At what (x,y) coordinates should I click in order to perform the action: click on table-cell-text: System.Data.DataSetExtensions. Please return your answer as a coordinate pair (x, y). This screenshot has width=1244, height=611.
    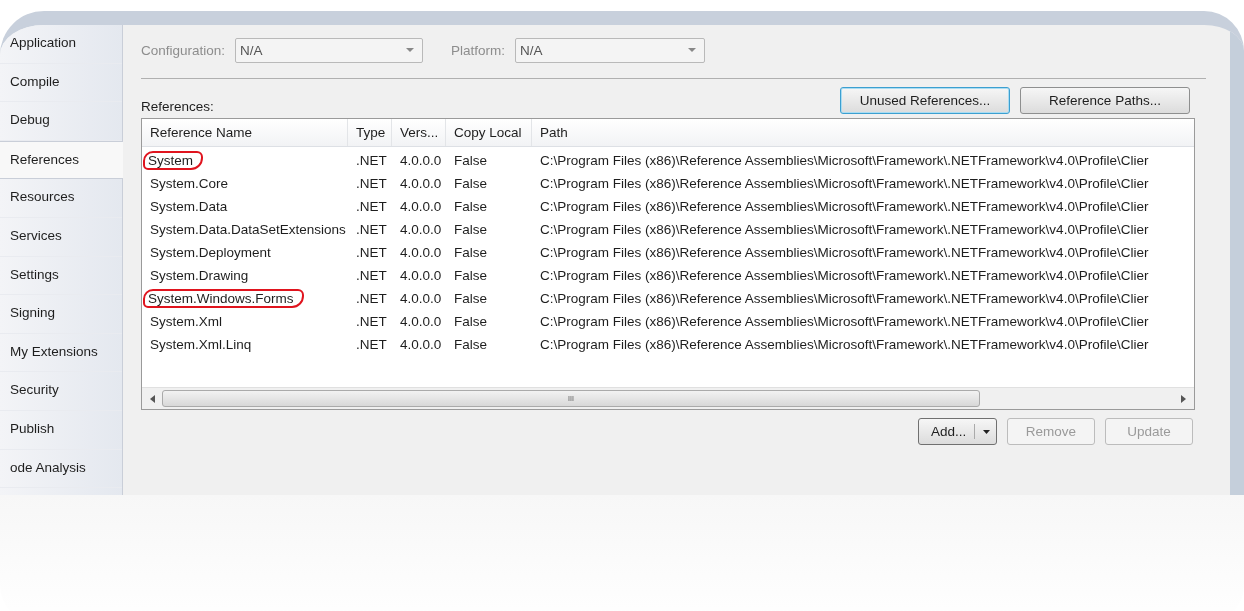
    Looking at the image, I should click on (248, 229).